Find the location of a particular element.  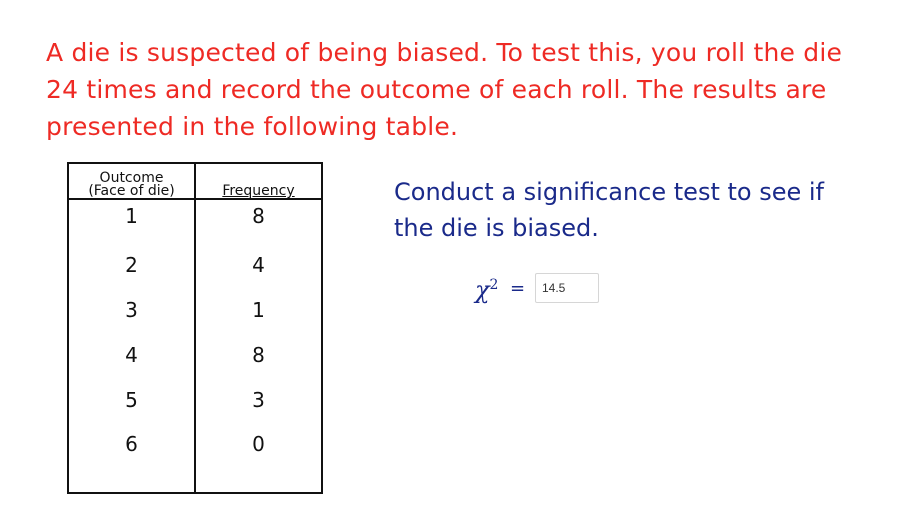

prompt-line-2: the die is biased. is located at coordinates (496, 228).